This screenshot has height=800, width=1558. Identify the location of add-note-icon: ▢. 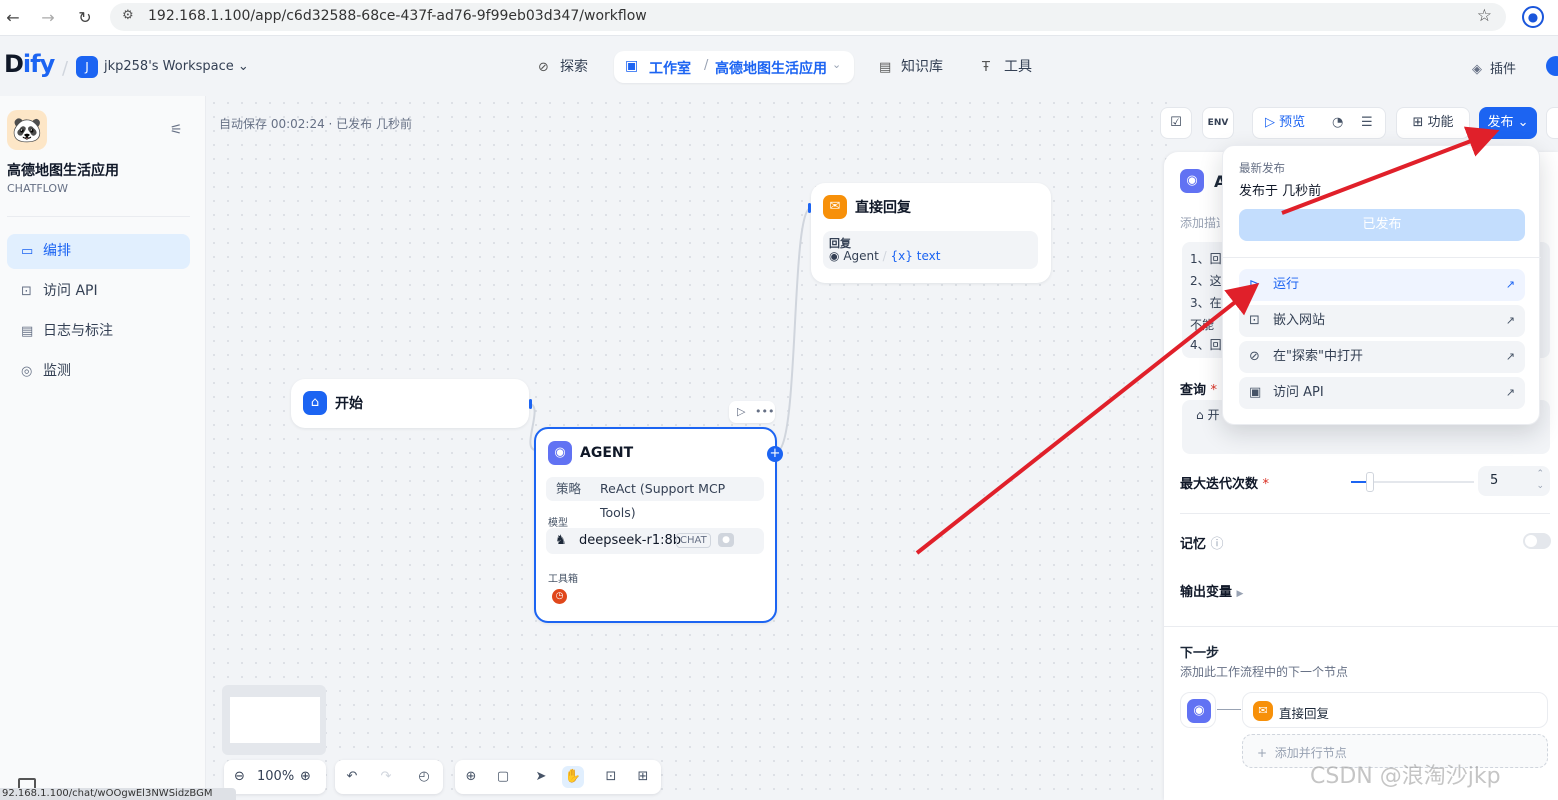
(503, 777).